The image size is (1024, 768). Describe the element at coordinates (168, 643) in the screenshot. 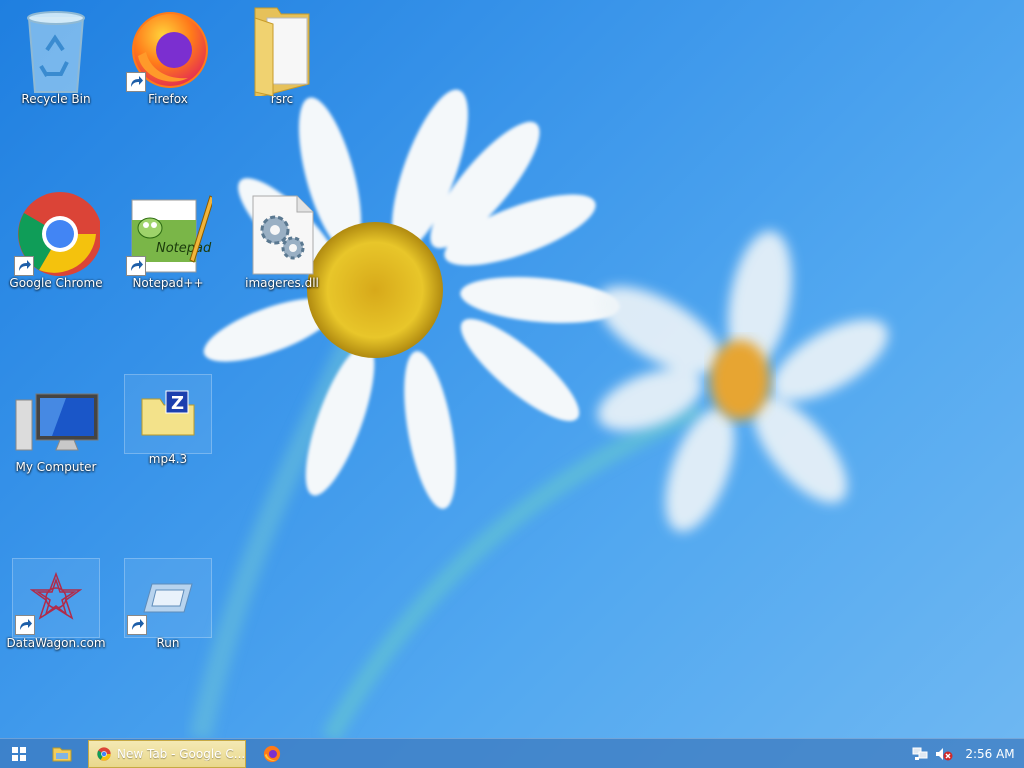

I see `desktop-icon-label: Run` at that location.